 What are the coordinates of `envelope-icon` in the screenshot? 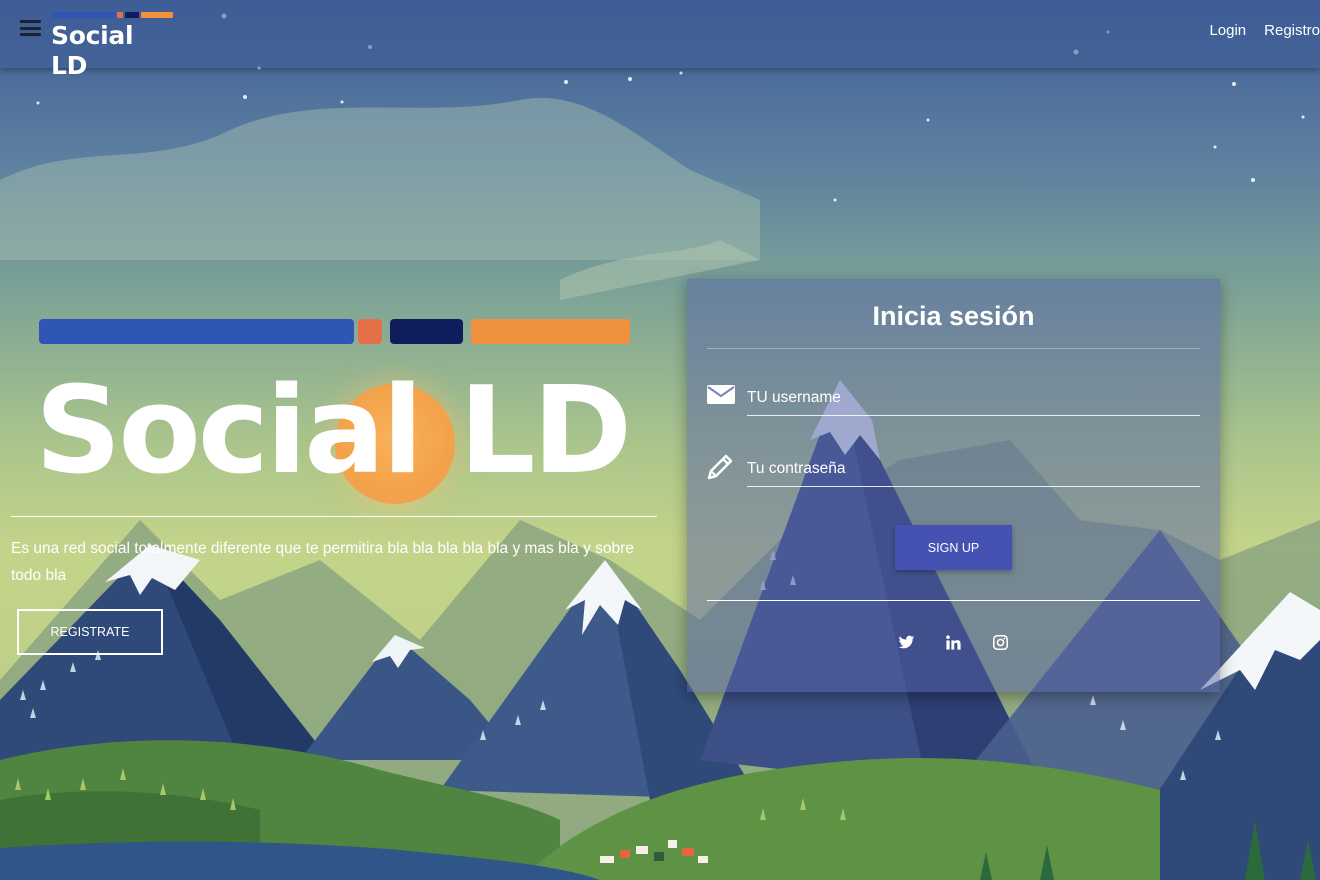 It's located at (721, 394).